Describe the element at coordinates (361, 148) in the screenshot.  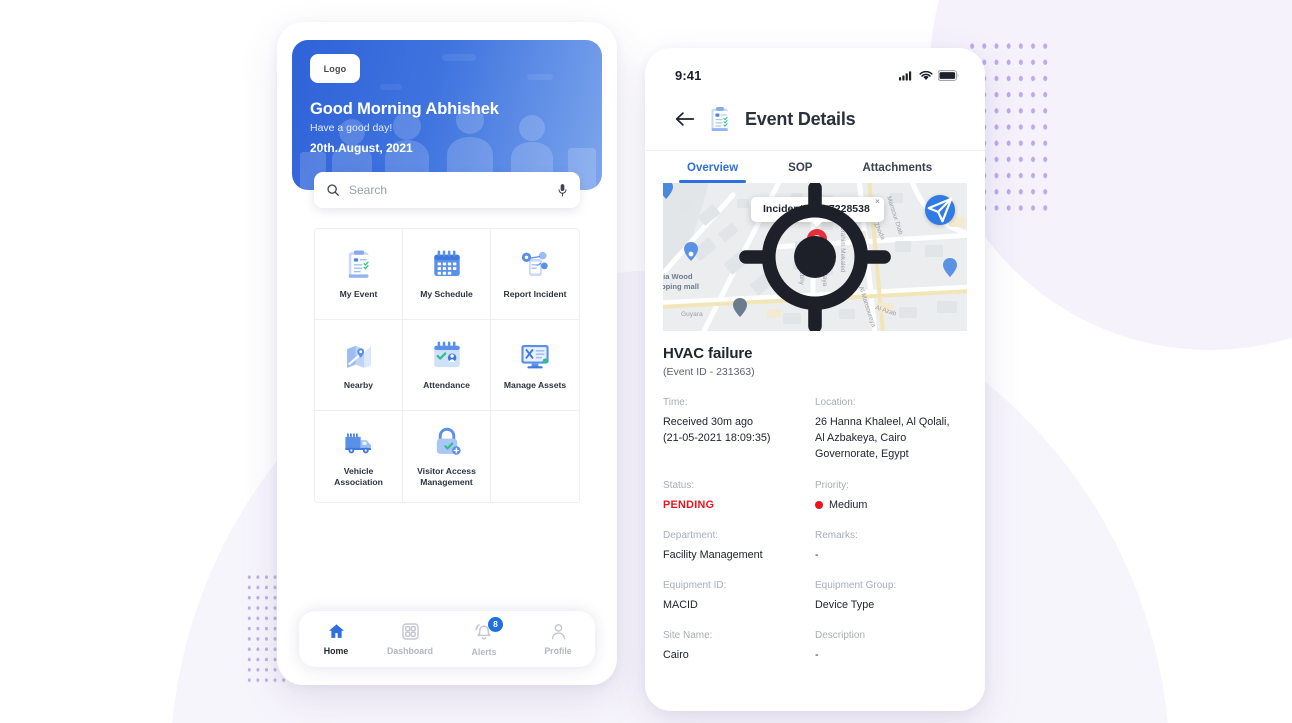
I see `greeting-date: 20th.August, 2021` at that location.